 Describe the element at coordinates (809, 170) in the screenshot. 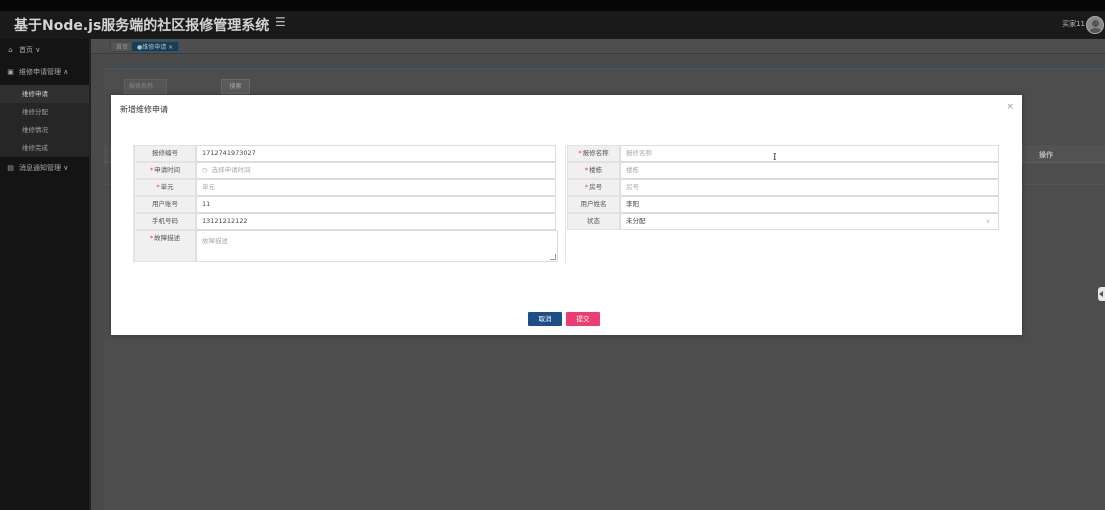

I see `building-field: 楼栋` at that location.